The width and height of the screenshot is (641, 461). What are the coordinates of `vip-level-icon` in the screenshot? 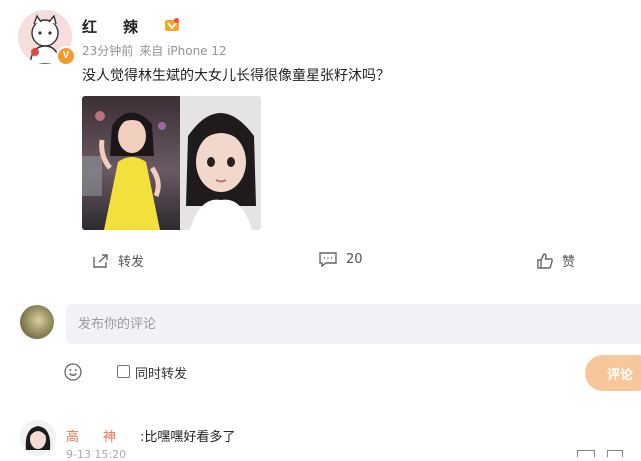 It's located at (172, 24).